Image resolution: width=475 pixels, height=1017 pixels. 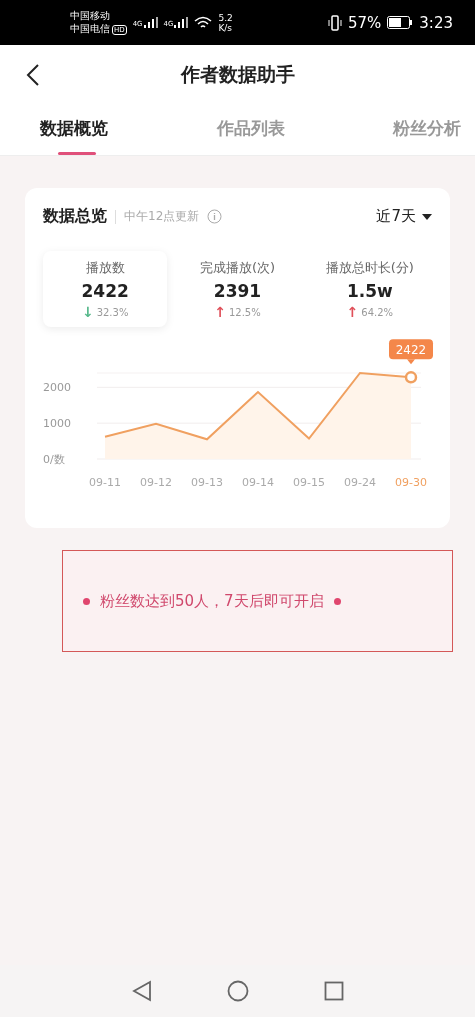 What do you see at coordinates (212, 601) in the screenshot?
I see `notice-text: 粉丝数达到50人，7天后即可开启` at bounding box center [212, 601].